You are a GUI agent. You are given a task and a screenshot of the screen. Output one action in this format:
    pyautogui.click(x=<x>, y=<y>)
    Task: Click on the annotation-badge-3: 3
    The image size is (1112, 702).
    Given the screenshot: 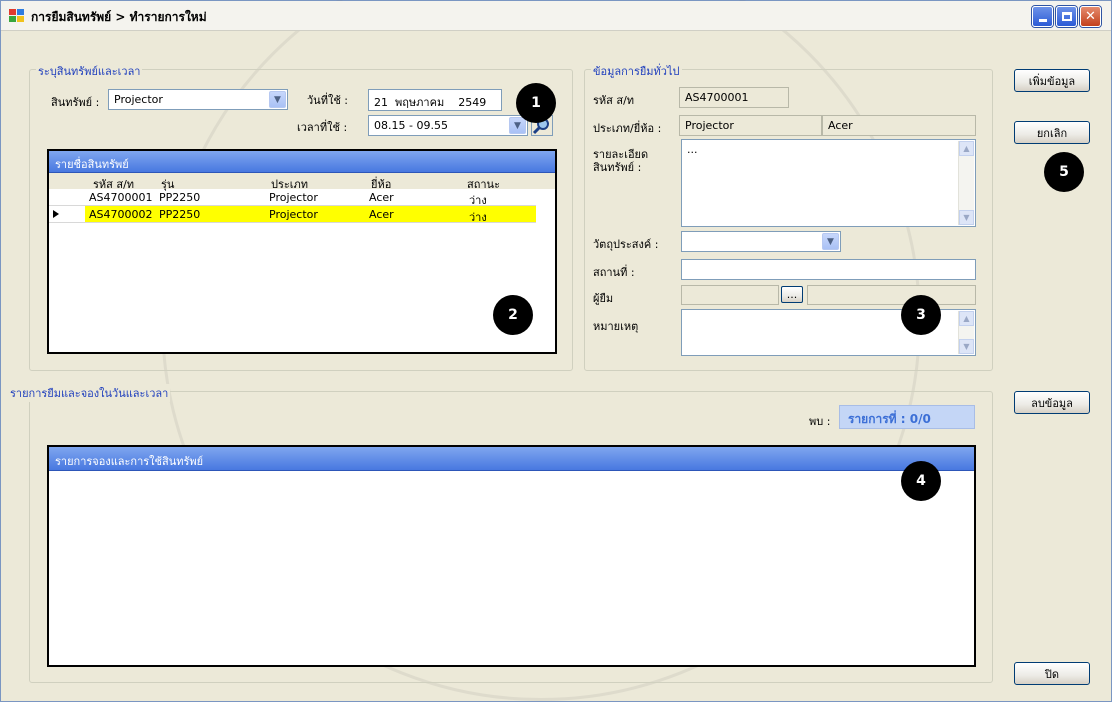 What is the action you would take?
    pyautogui.click(x=921, y=315)
    